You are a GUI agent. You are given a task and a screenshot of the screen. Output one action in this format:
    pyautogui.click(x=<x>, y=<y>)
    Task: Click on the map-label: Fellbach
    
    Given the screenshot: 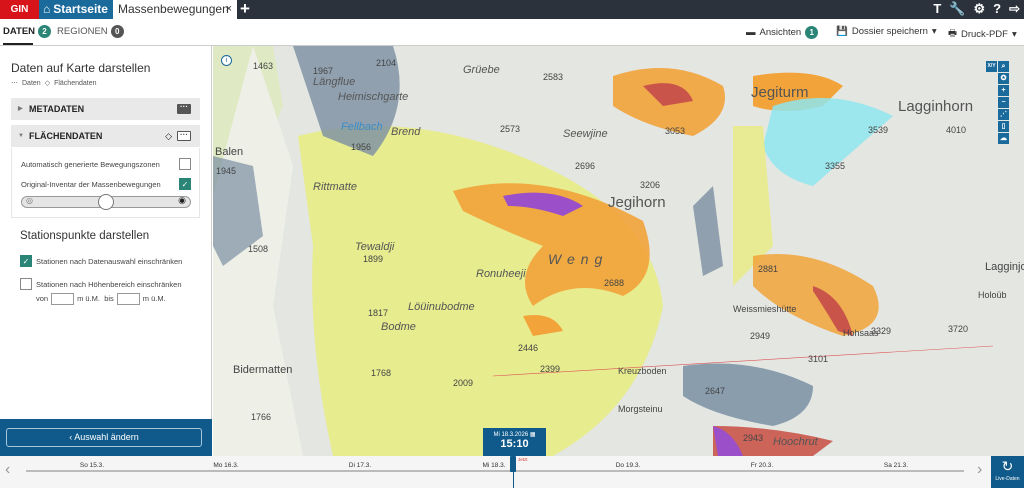 What is the action you would take?
    pyautogui.click(x=362, y=127)
    